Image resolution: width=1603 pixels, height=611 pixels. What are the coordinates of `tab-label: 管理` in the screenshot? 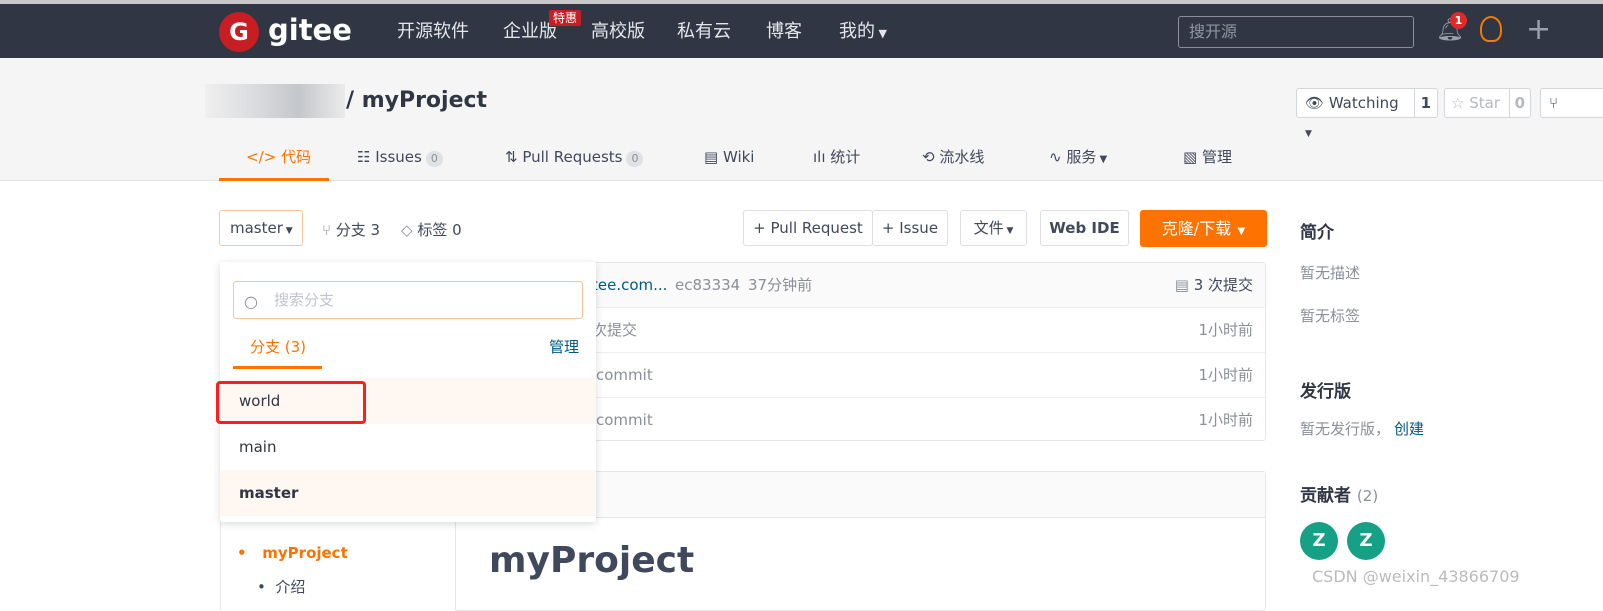 It's located at (1216, 157).